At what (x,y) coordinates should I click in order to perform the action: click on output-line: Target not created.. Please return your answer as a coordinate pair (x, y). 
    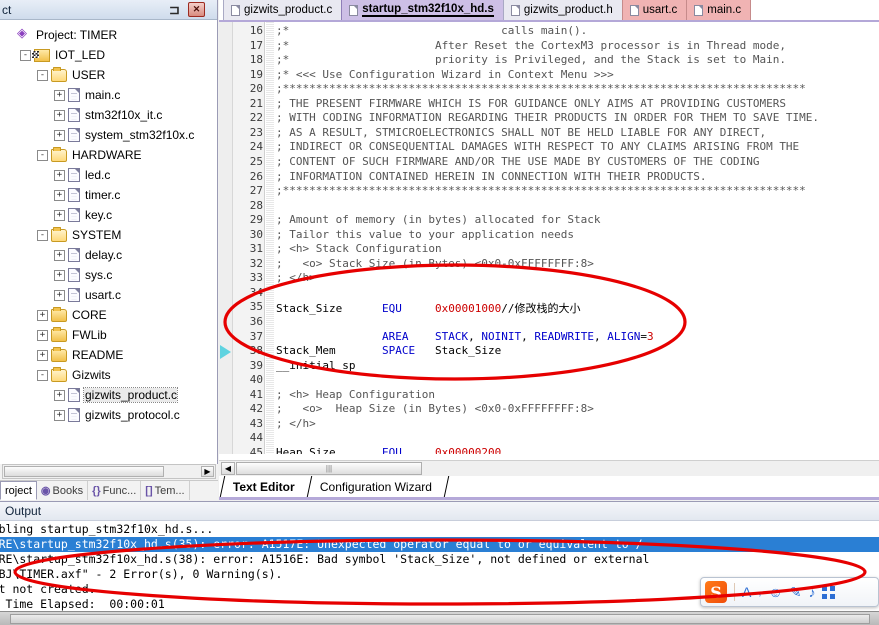
    Looking at the image, I should click on (48, 589).